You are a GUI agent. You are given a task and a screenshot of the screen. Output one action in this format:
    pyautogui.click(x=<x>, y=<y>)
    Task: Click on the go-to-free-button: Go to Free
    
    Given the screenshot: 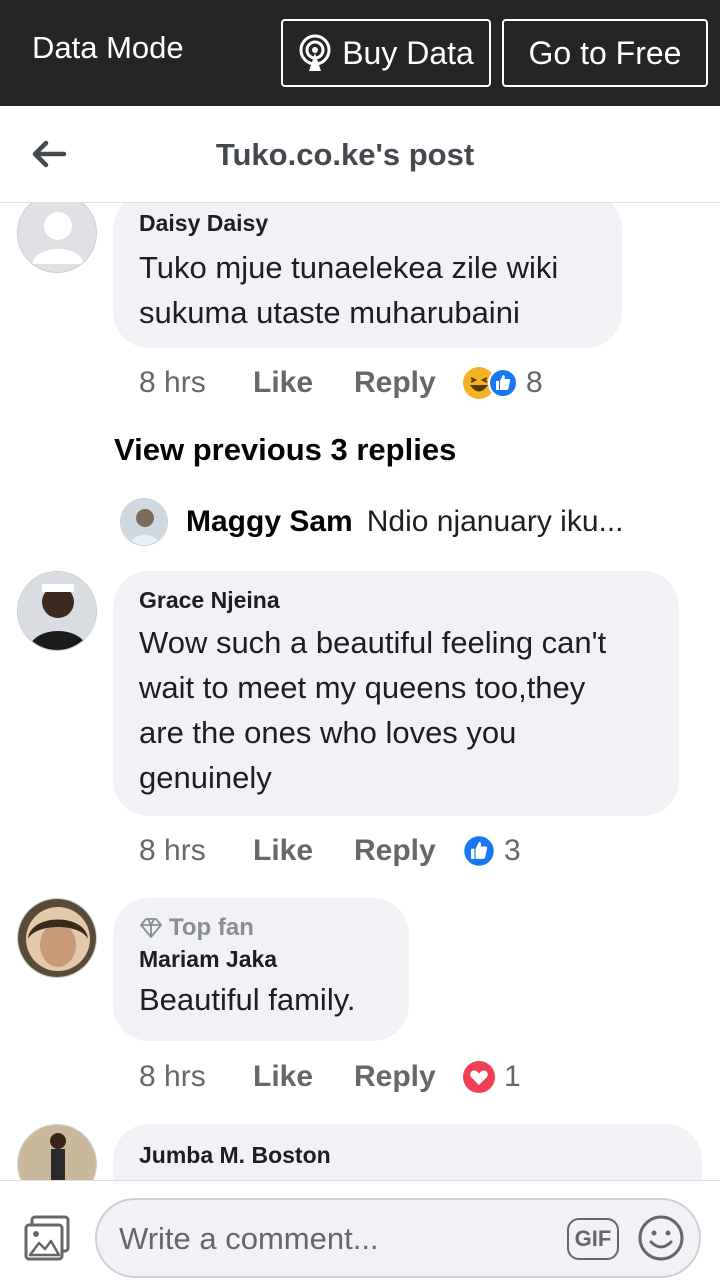 What is the action you would take?
    pyautogui.click(x=605, y=53)
    